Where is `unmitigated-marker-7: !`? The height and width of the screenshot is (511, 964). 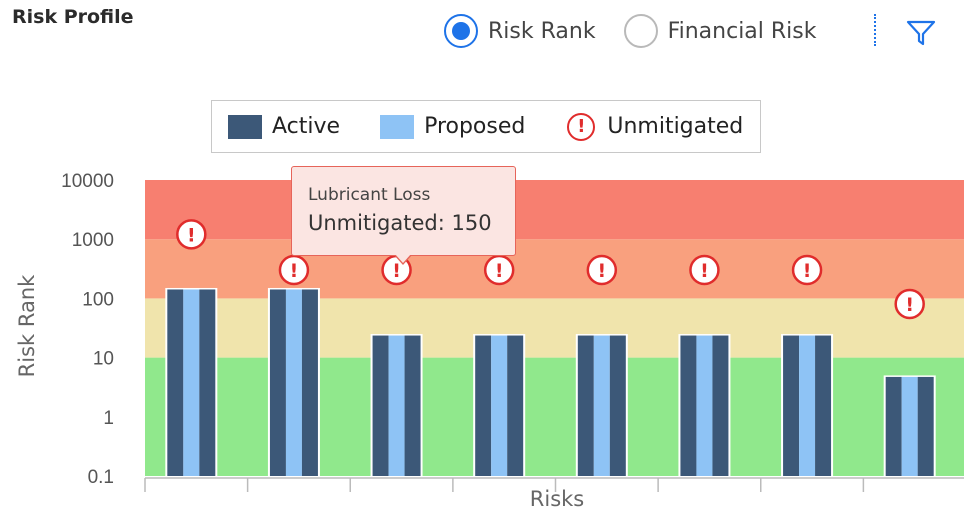
unmitigated-marker-7: ! is located at coordinates (807, 270).